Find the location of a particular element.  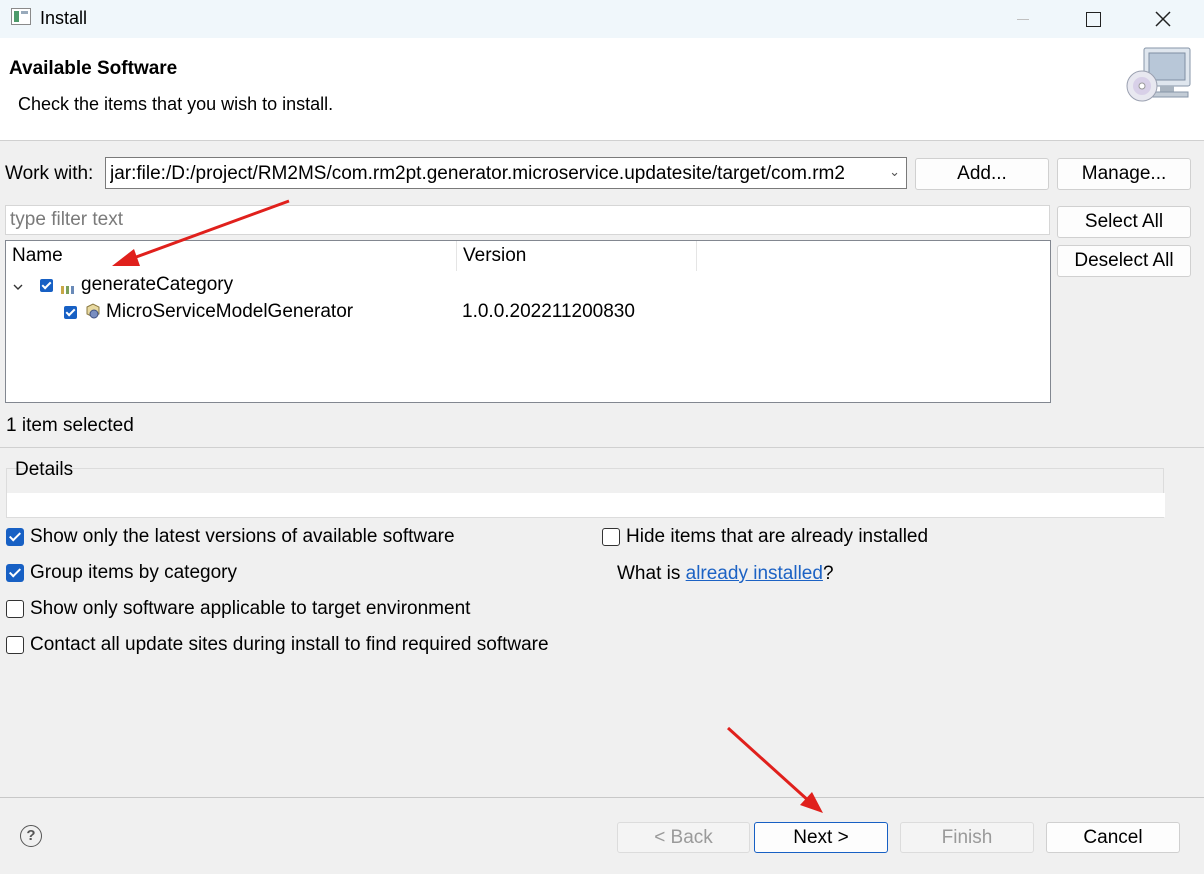

target-env-checkbox is located at coordinates (15, 609).